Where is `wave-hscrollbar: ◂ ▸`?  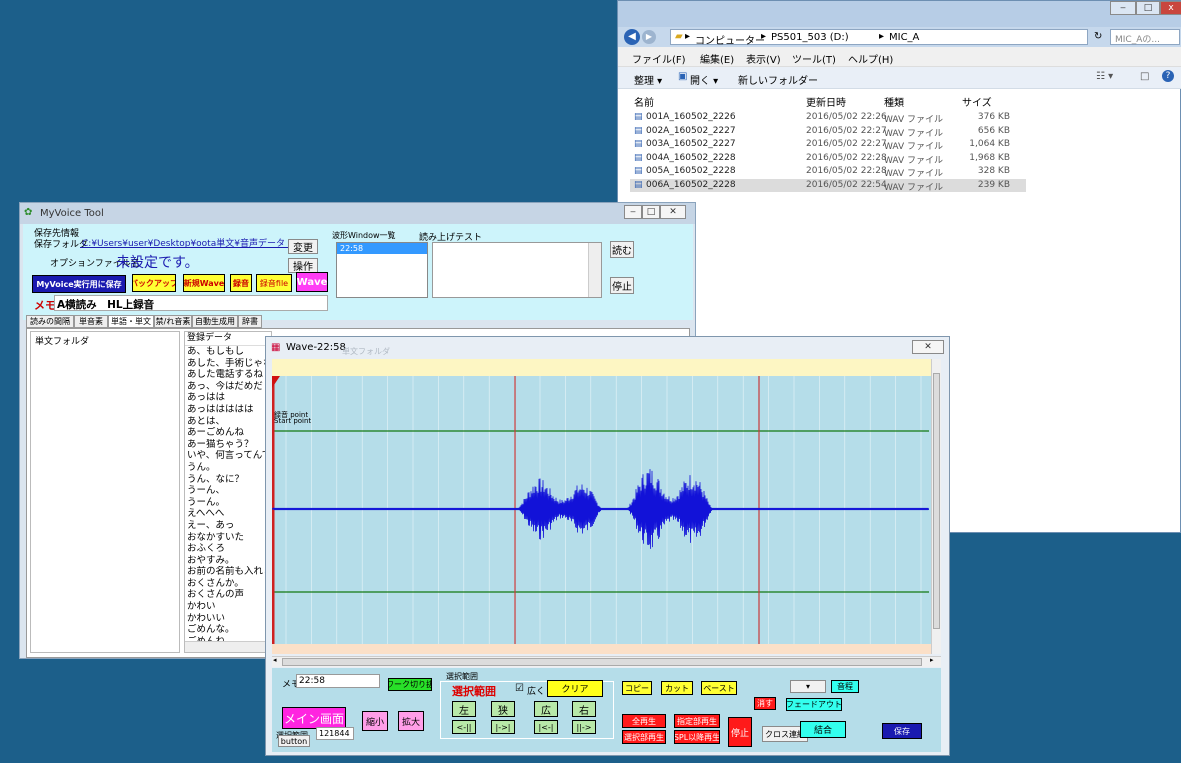 wave-hscrollbar: ◂ ▸ is located at coordinates (606, 661).